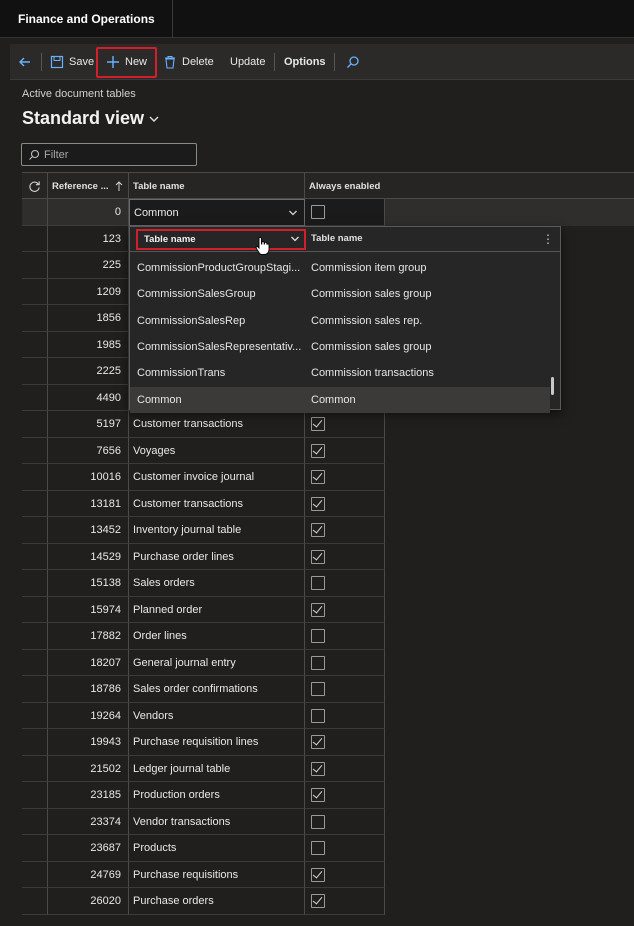 The height and width of the screenshot is (926, 634). Describe the element at coordinates (353, 62) in the screenshot. I see `search-button` at that location.